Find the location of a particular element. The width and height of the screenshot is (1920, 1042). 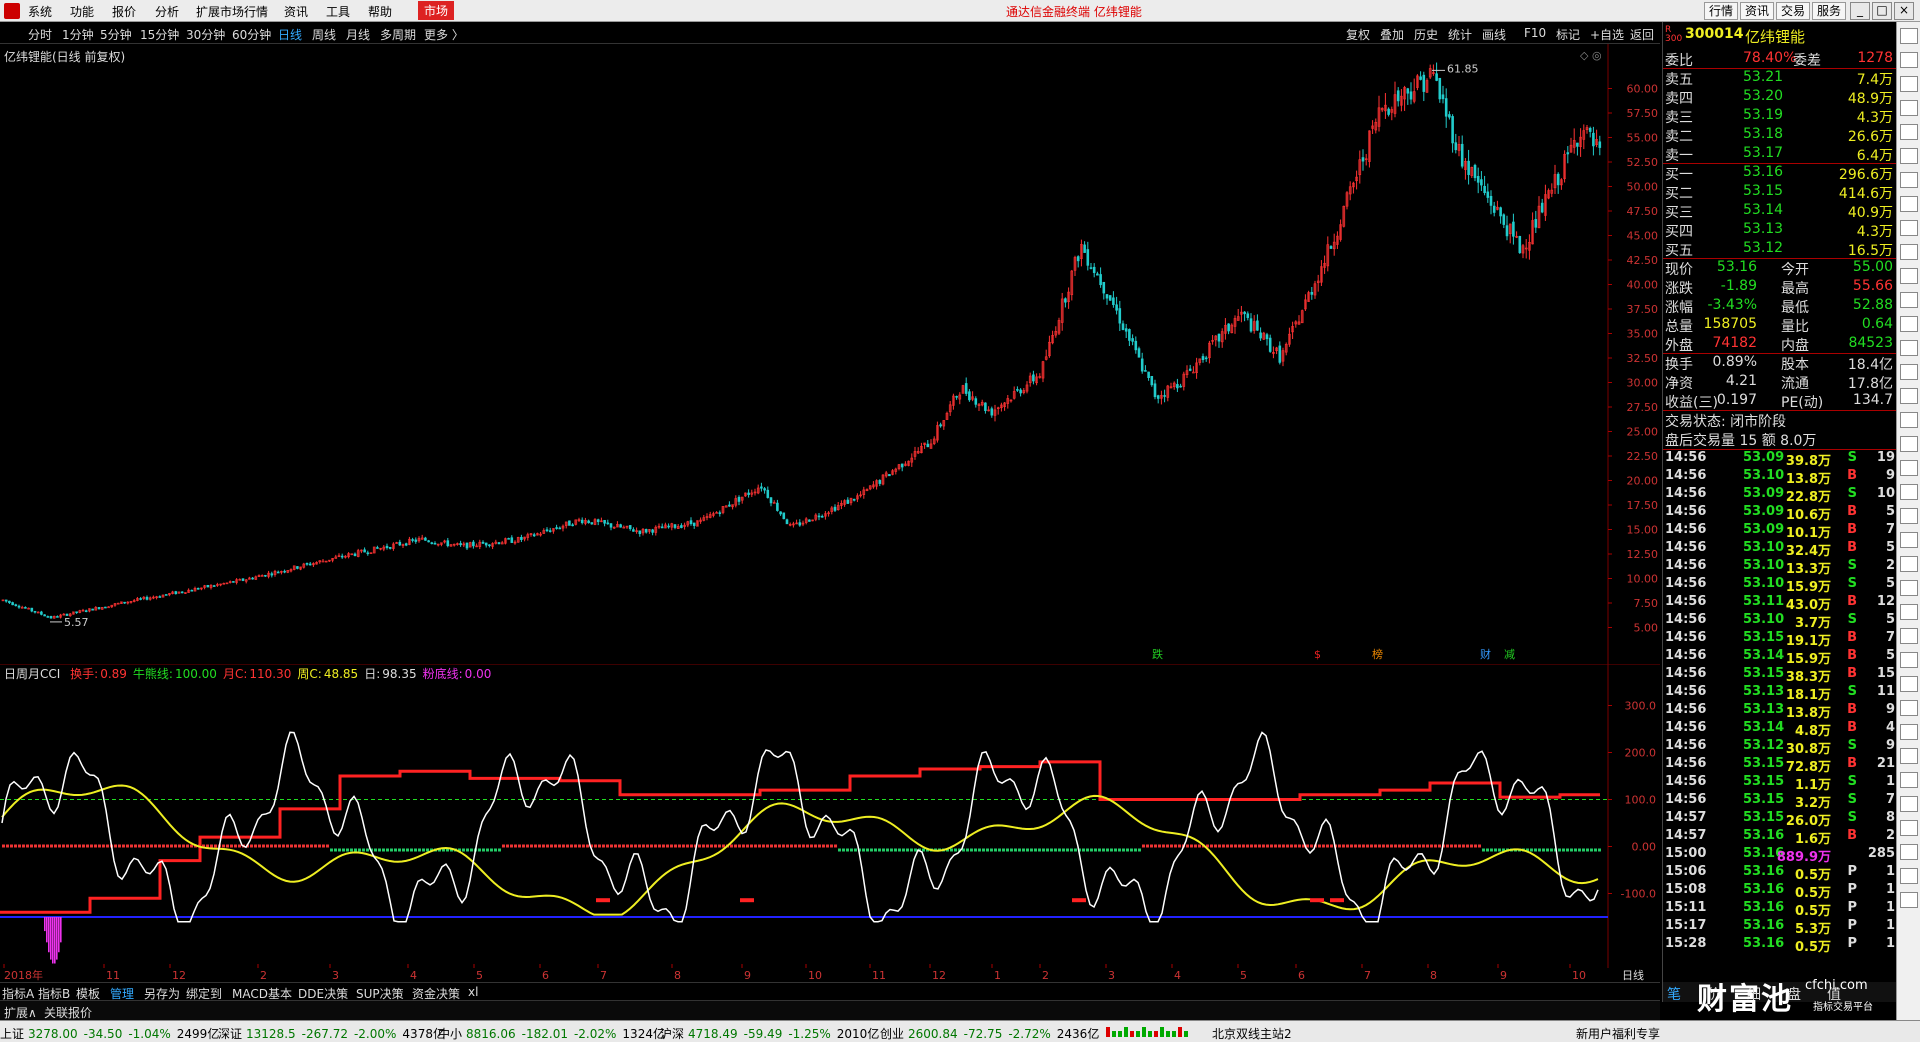

box-icon is located at coordinates (1909, 660).